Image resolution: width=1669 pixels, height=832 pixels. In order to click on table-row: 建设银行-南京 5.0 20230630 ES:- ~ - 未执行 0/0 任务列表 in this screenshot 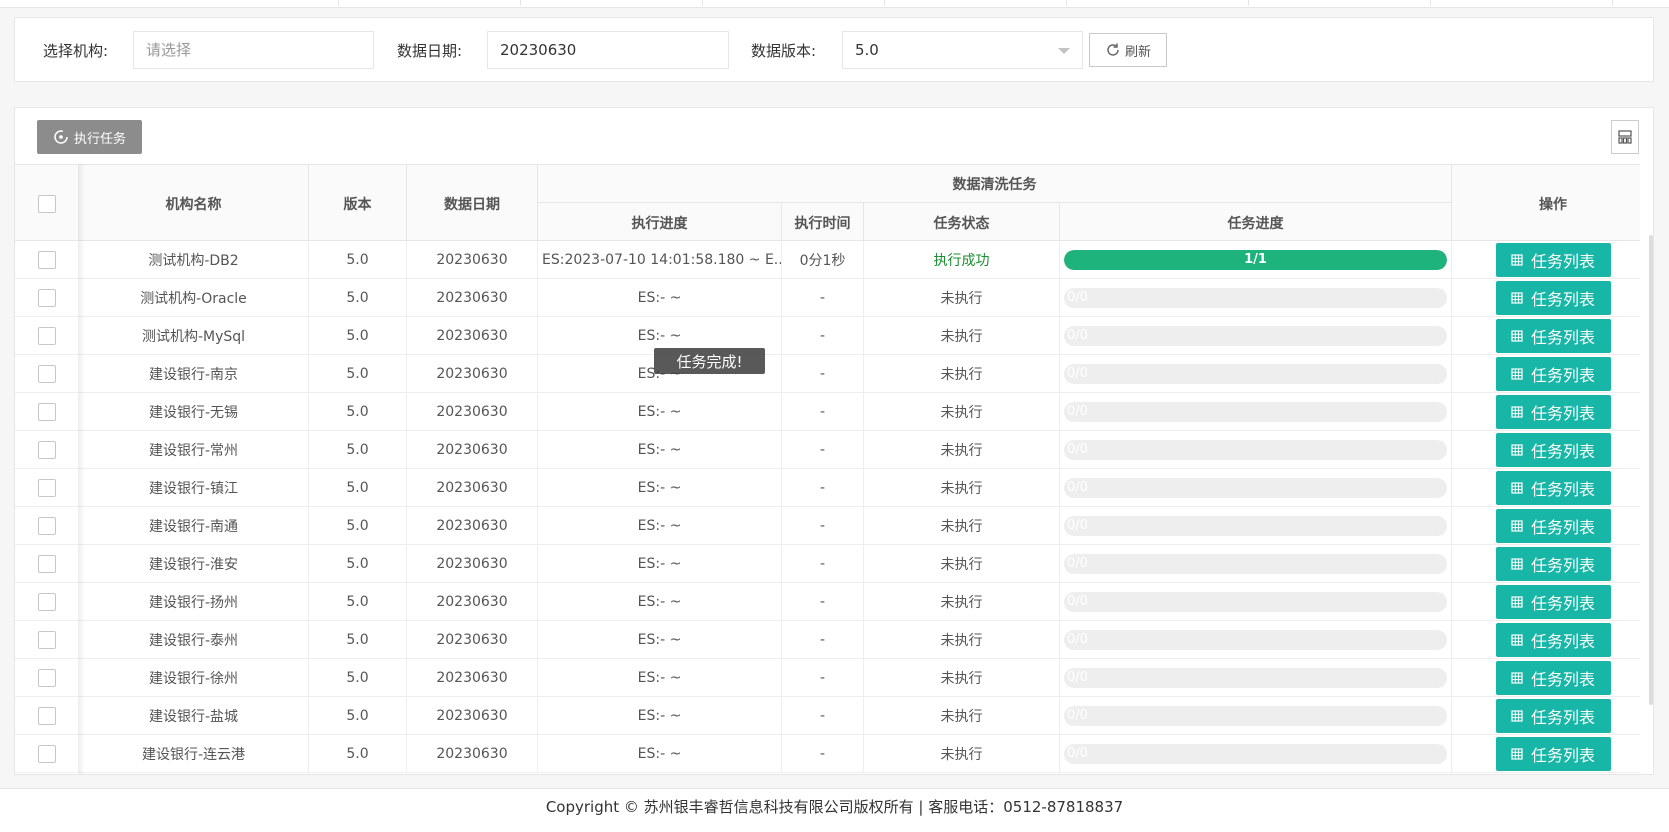, I will do `click(827, 374)`.